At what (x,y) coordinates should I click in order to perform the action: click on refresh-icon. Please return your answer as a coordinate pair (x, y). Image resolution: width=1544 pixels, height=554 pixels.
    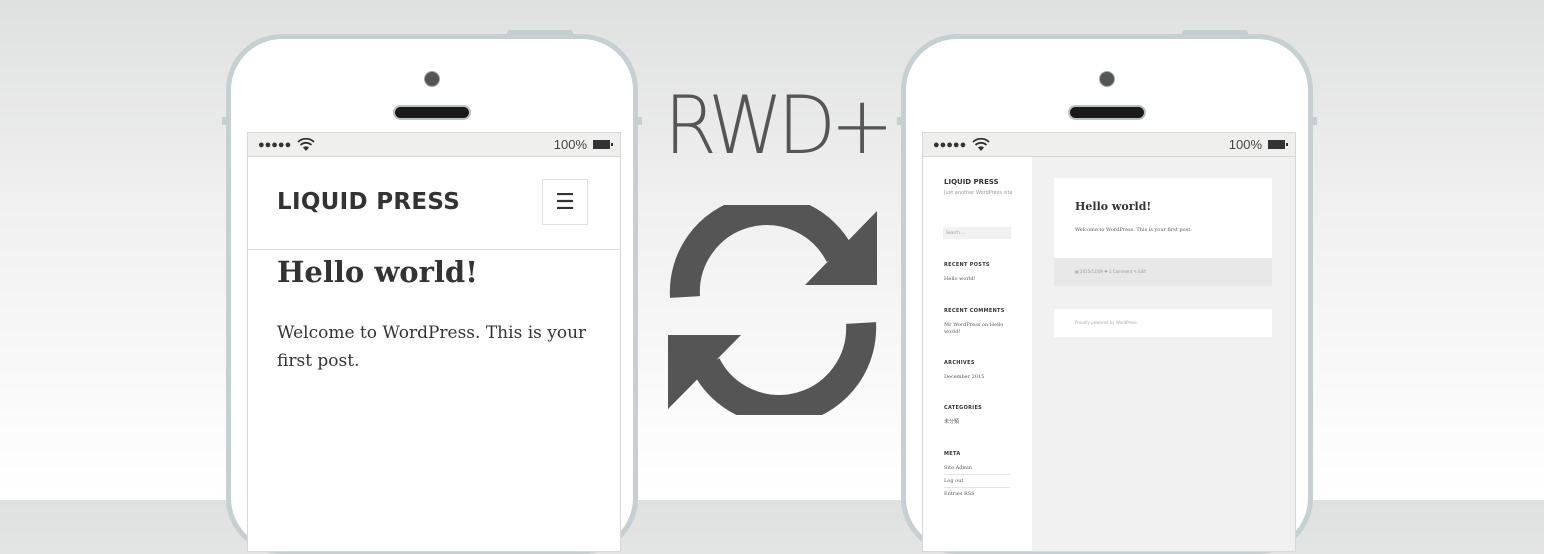
    Looking at the image, I should click on (772, 310).